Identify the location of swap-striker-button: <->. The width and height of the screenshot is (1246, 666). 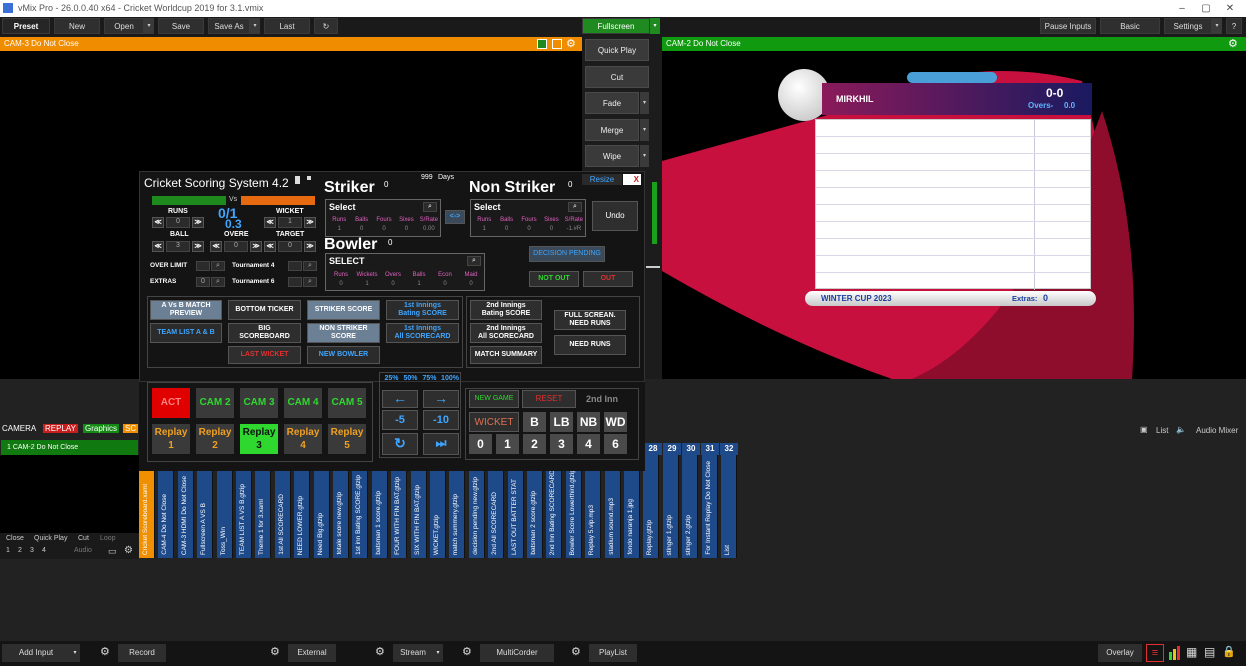
(455, 217).